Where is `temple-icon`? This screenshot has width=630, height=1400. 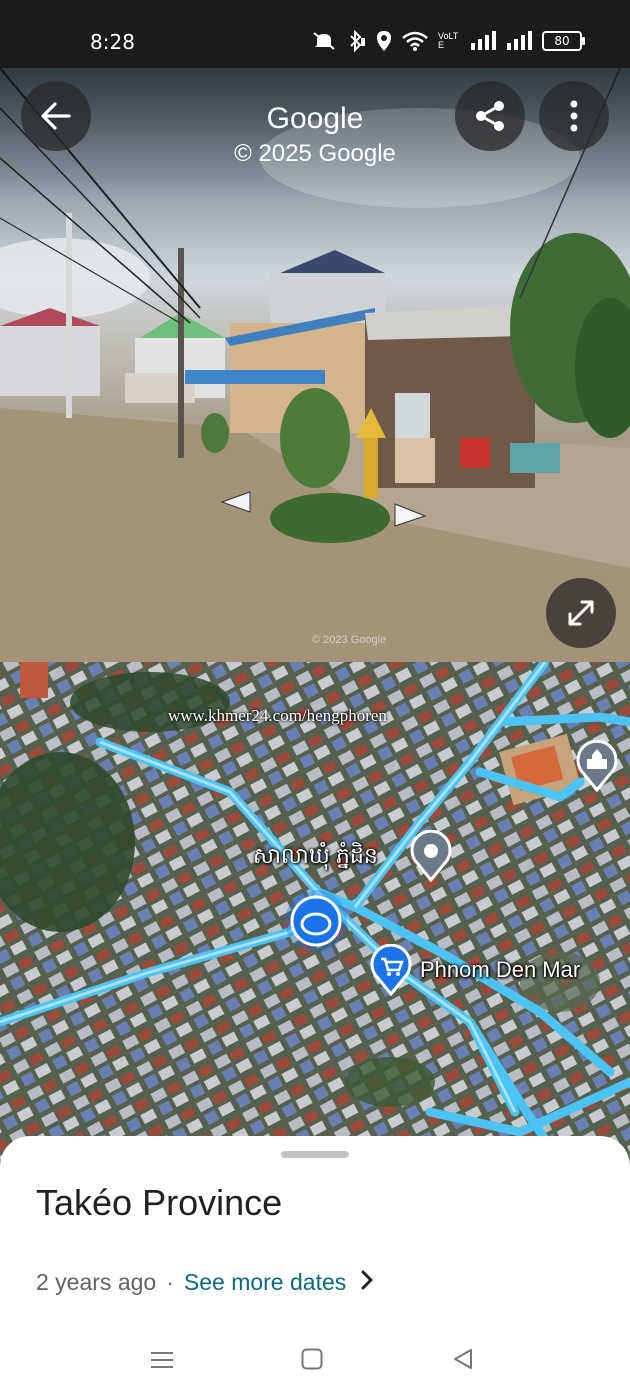 temple-icon is located at coordinates (597, 766).